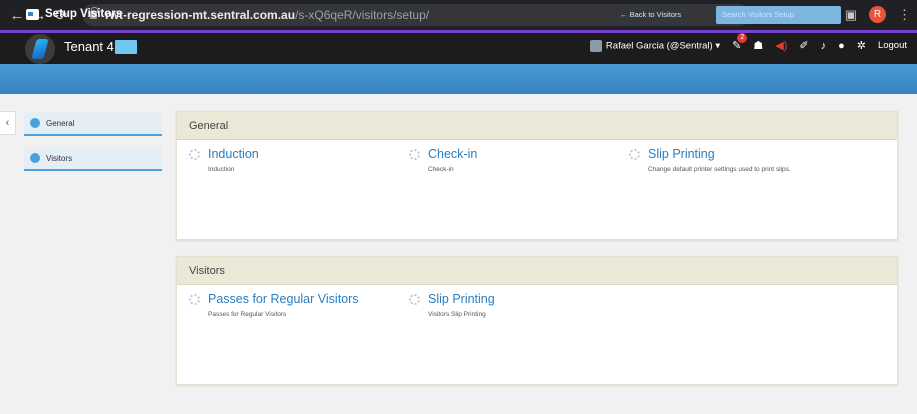  Describe the element at coordinates (861, 45) in the screenshot. I see `settings-gear-icon: ✲` at that location.